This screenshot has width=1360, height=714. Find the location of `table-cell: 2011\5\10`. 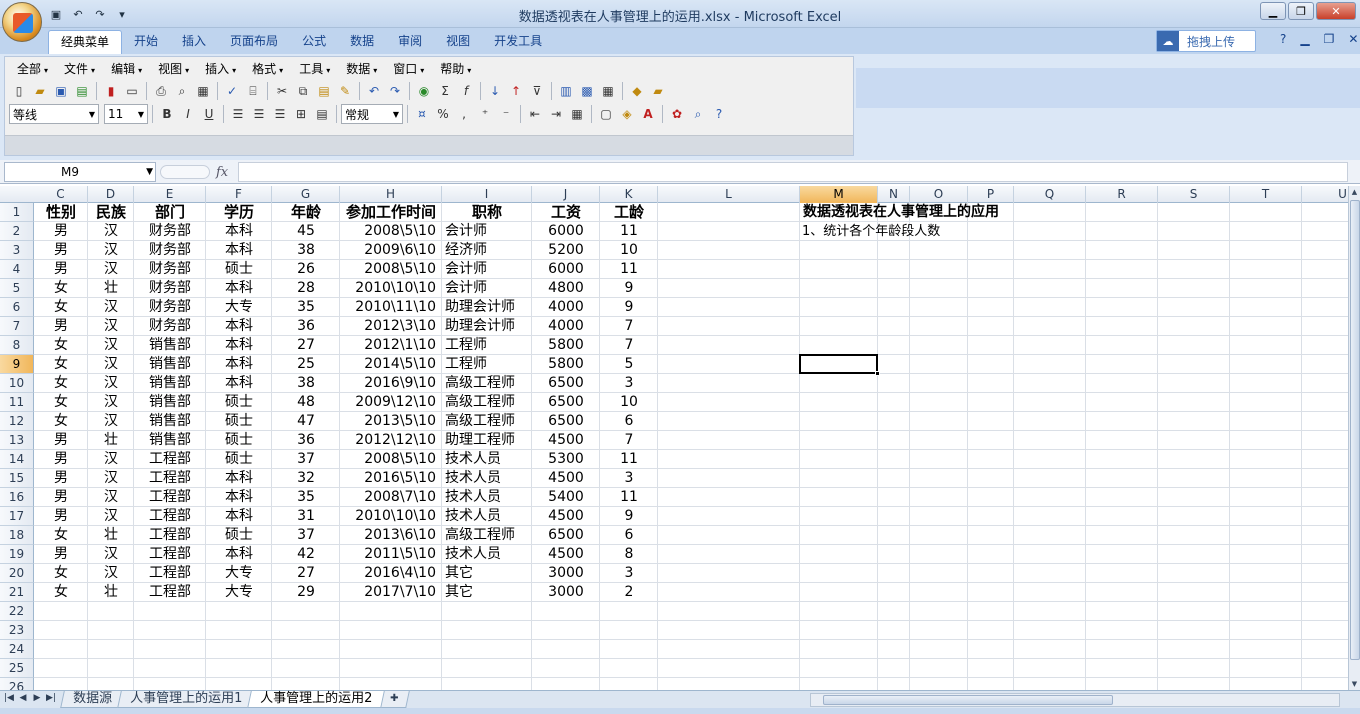

table-cell: 2011\5\10 is located at coordinates (391, 554).